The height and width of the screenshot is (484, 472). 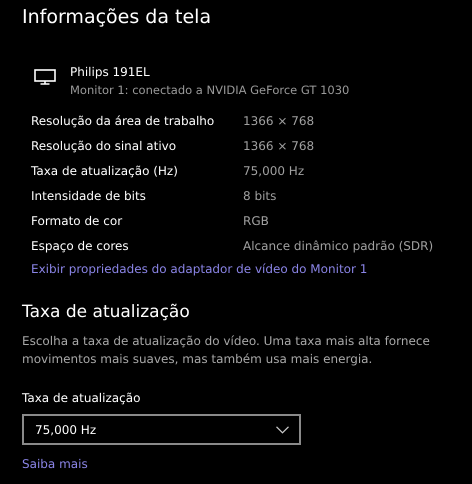 What do you see at coordinates (82, 398) in the screenshot?
I see `dropdown-label: Taxa de atualização` at bounding box center [82, 398].